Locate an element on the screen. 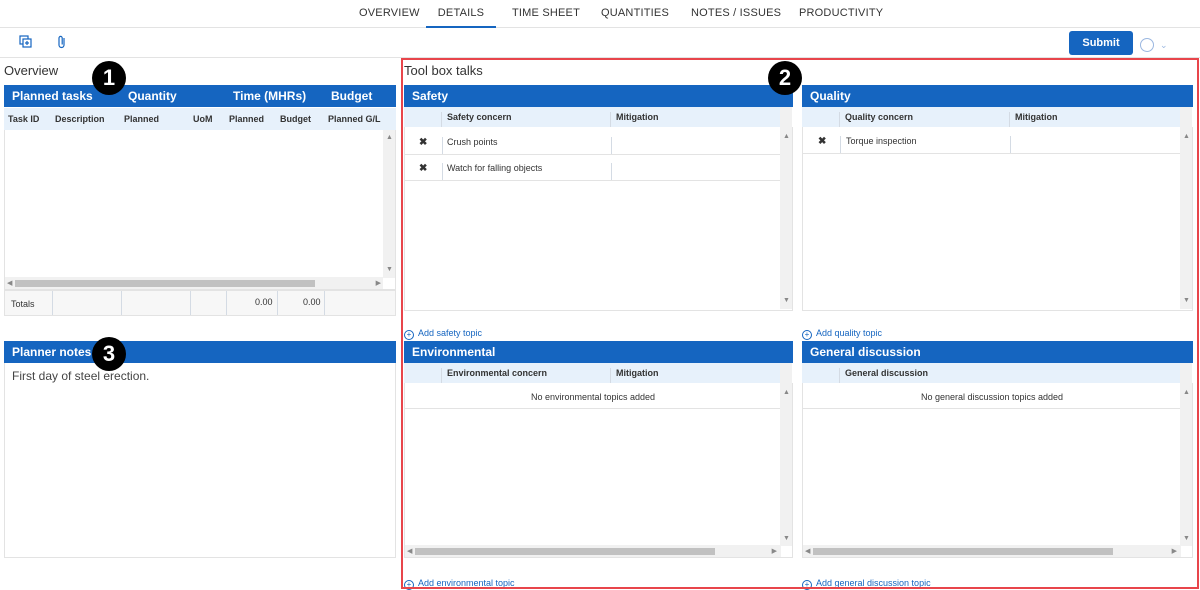 The height and width of the screenshot is (590, 1200). overview-vertical-scrollbar: ▲ ▼ is located at coordinates (389, 204).